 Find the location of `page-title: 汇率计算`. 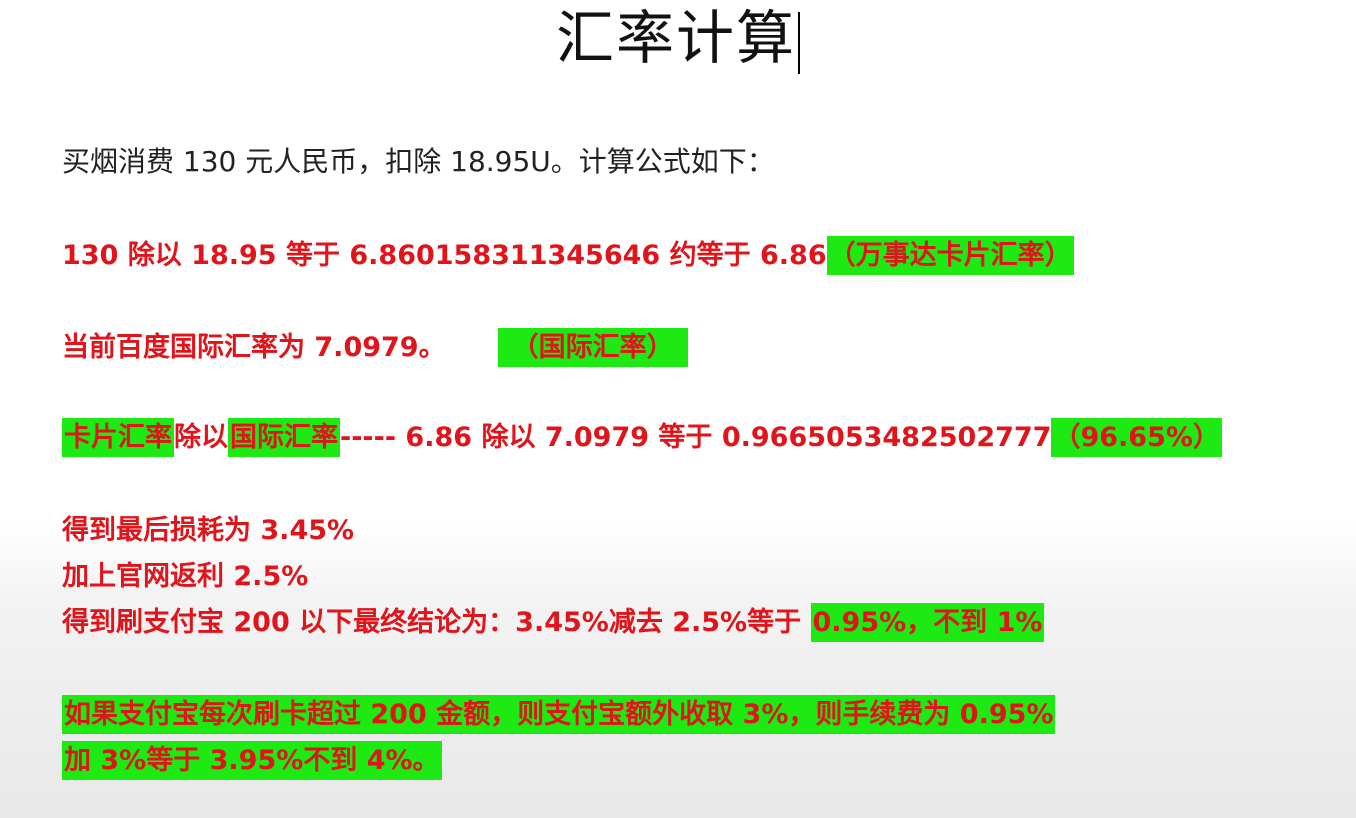

page-title: 汇率计算 is located at coordinates (678, 38).